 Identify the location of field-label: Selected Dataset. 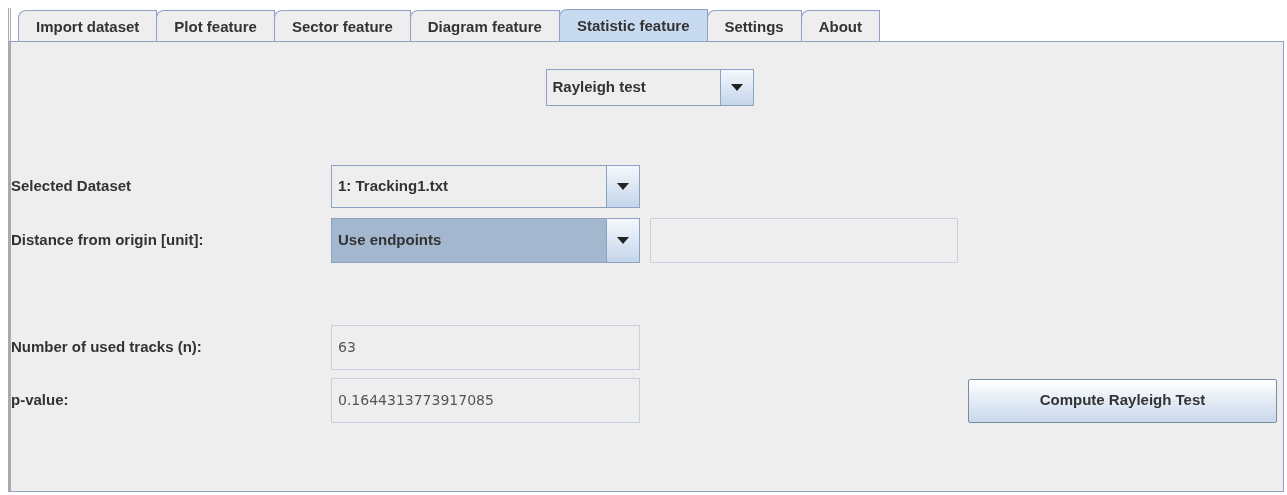
(72, 186).